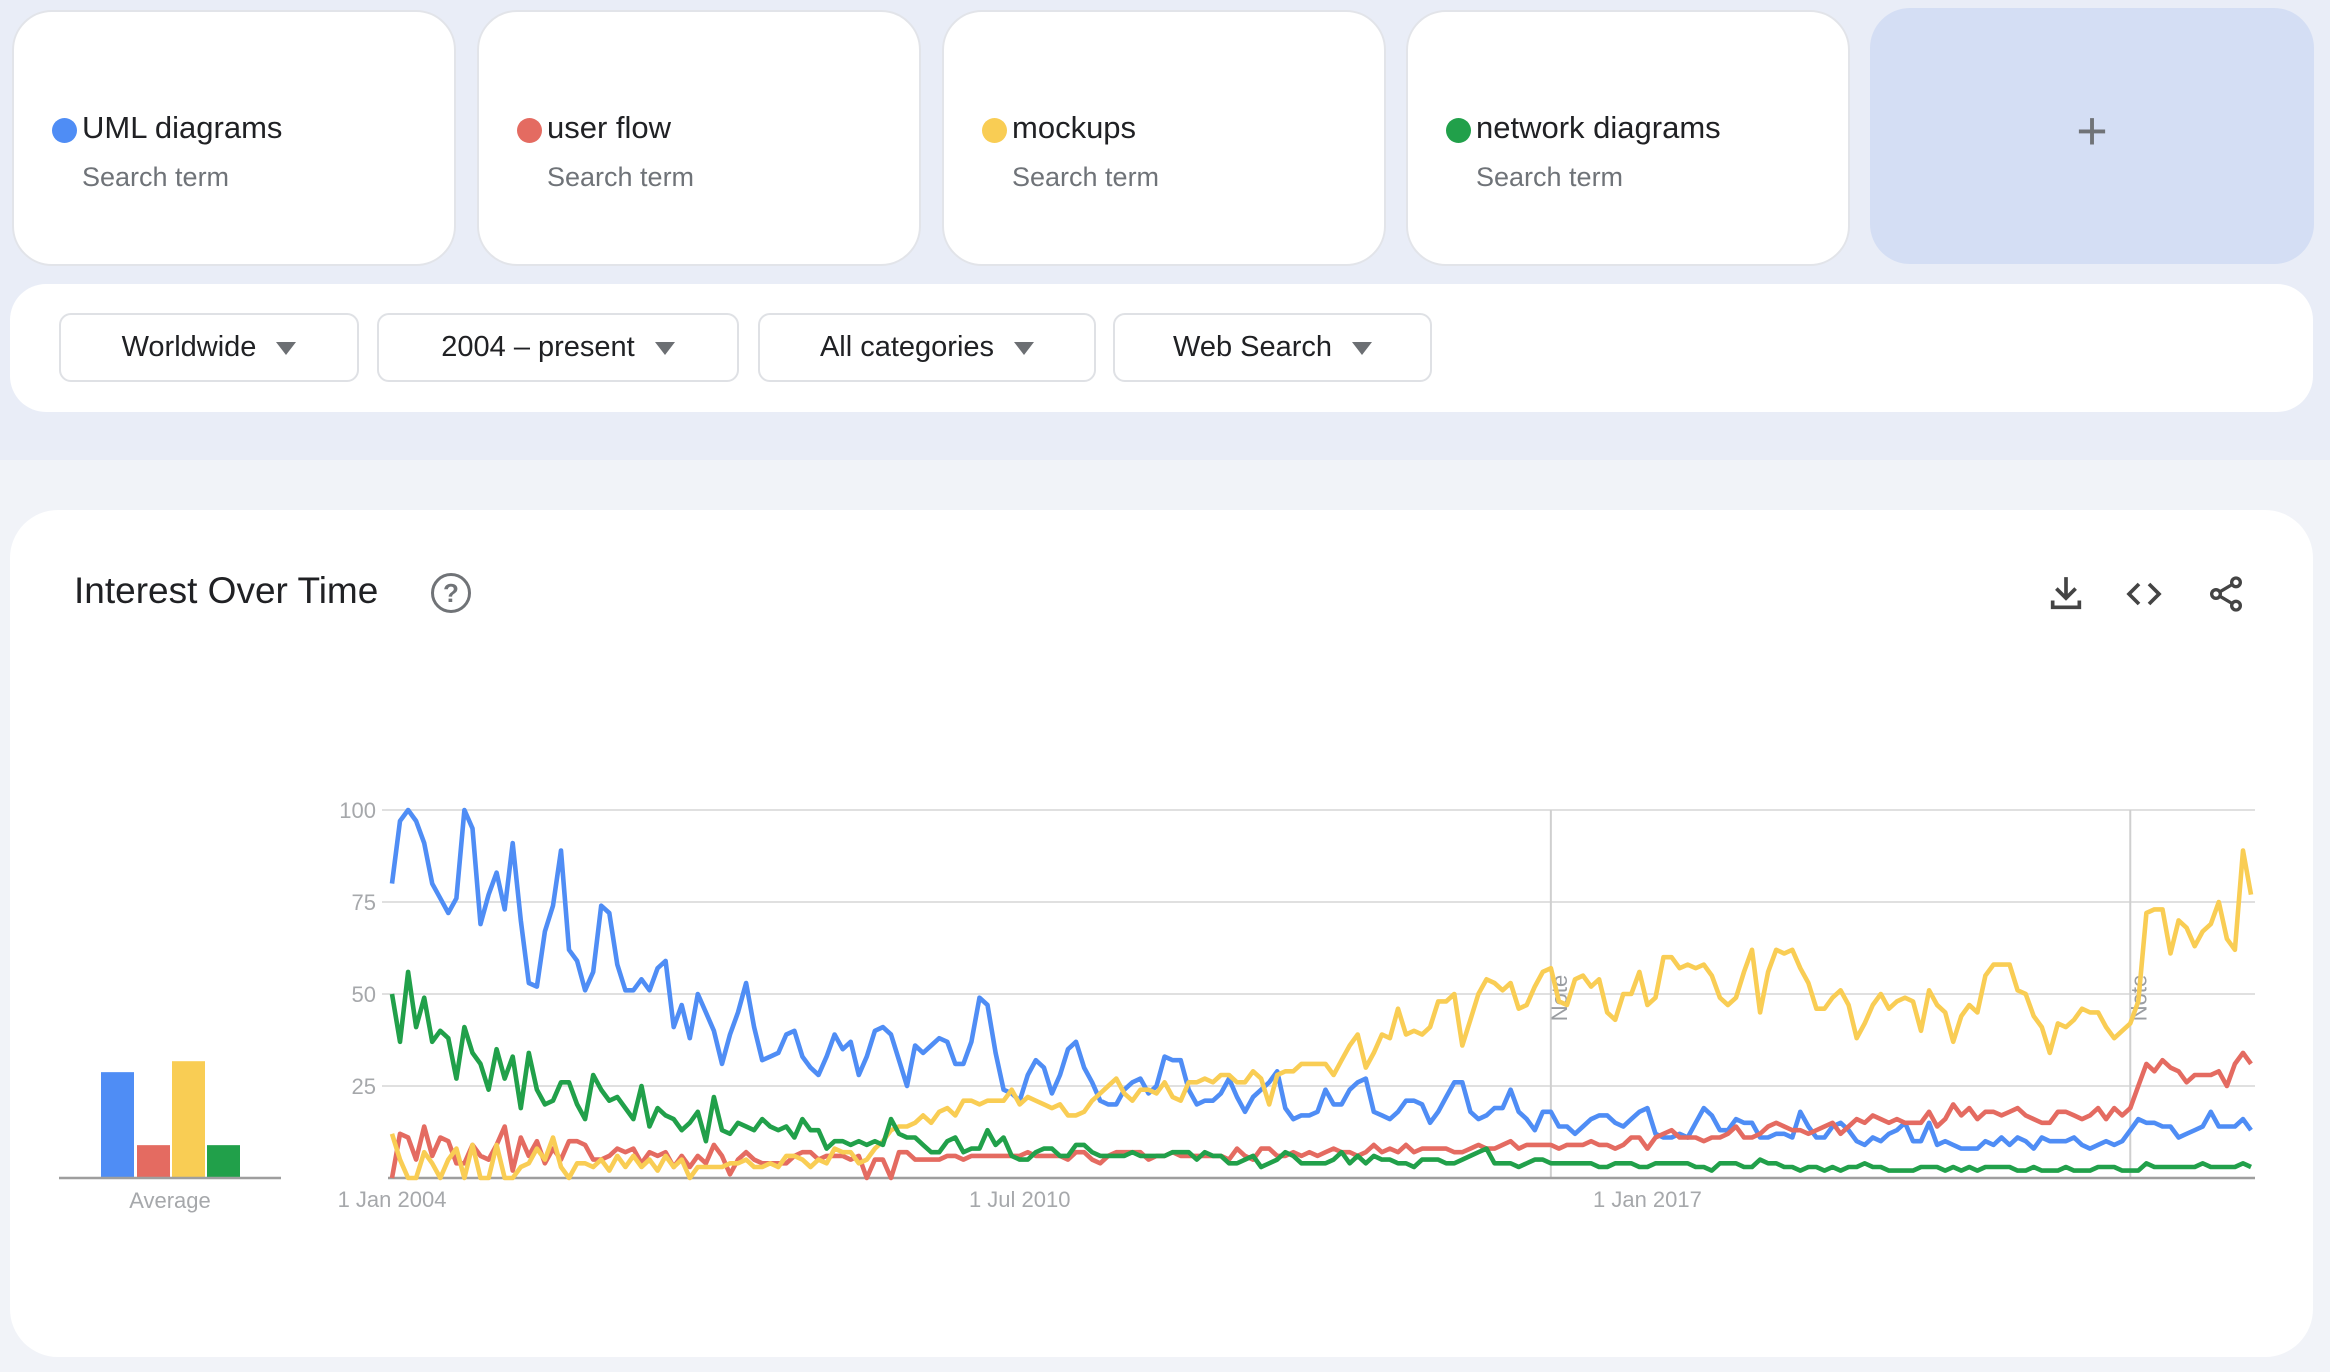 The image size is (2330, 1372). Describe the element at coordinates (117, 1125) in the screenshot. I see `average-bar-uml-diagrams` at that location.